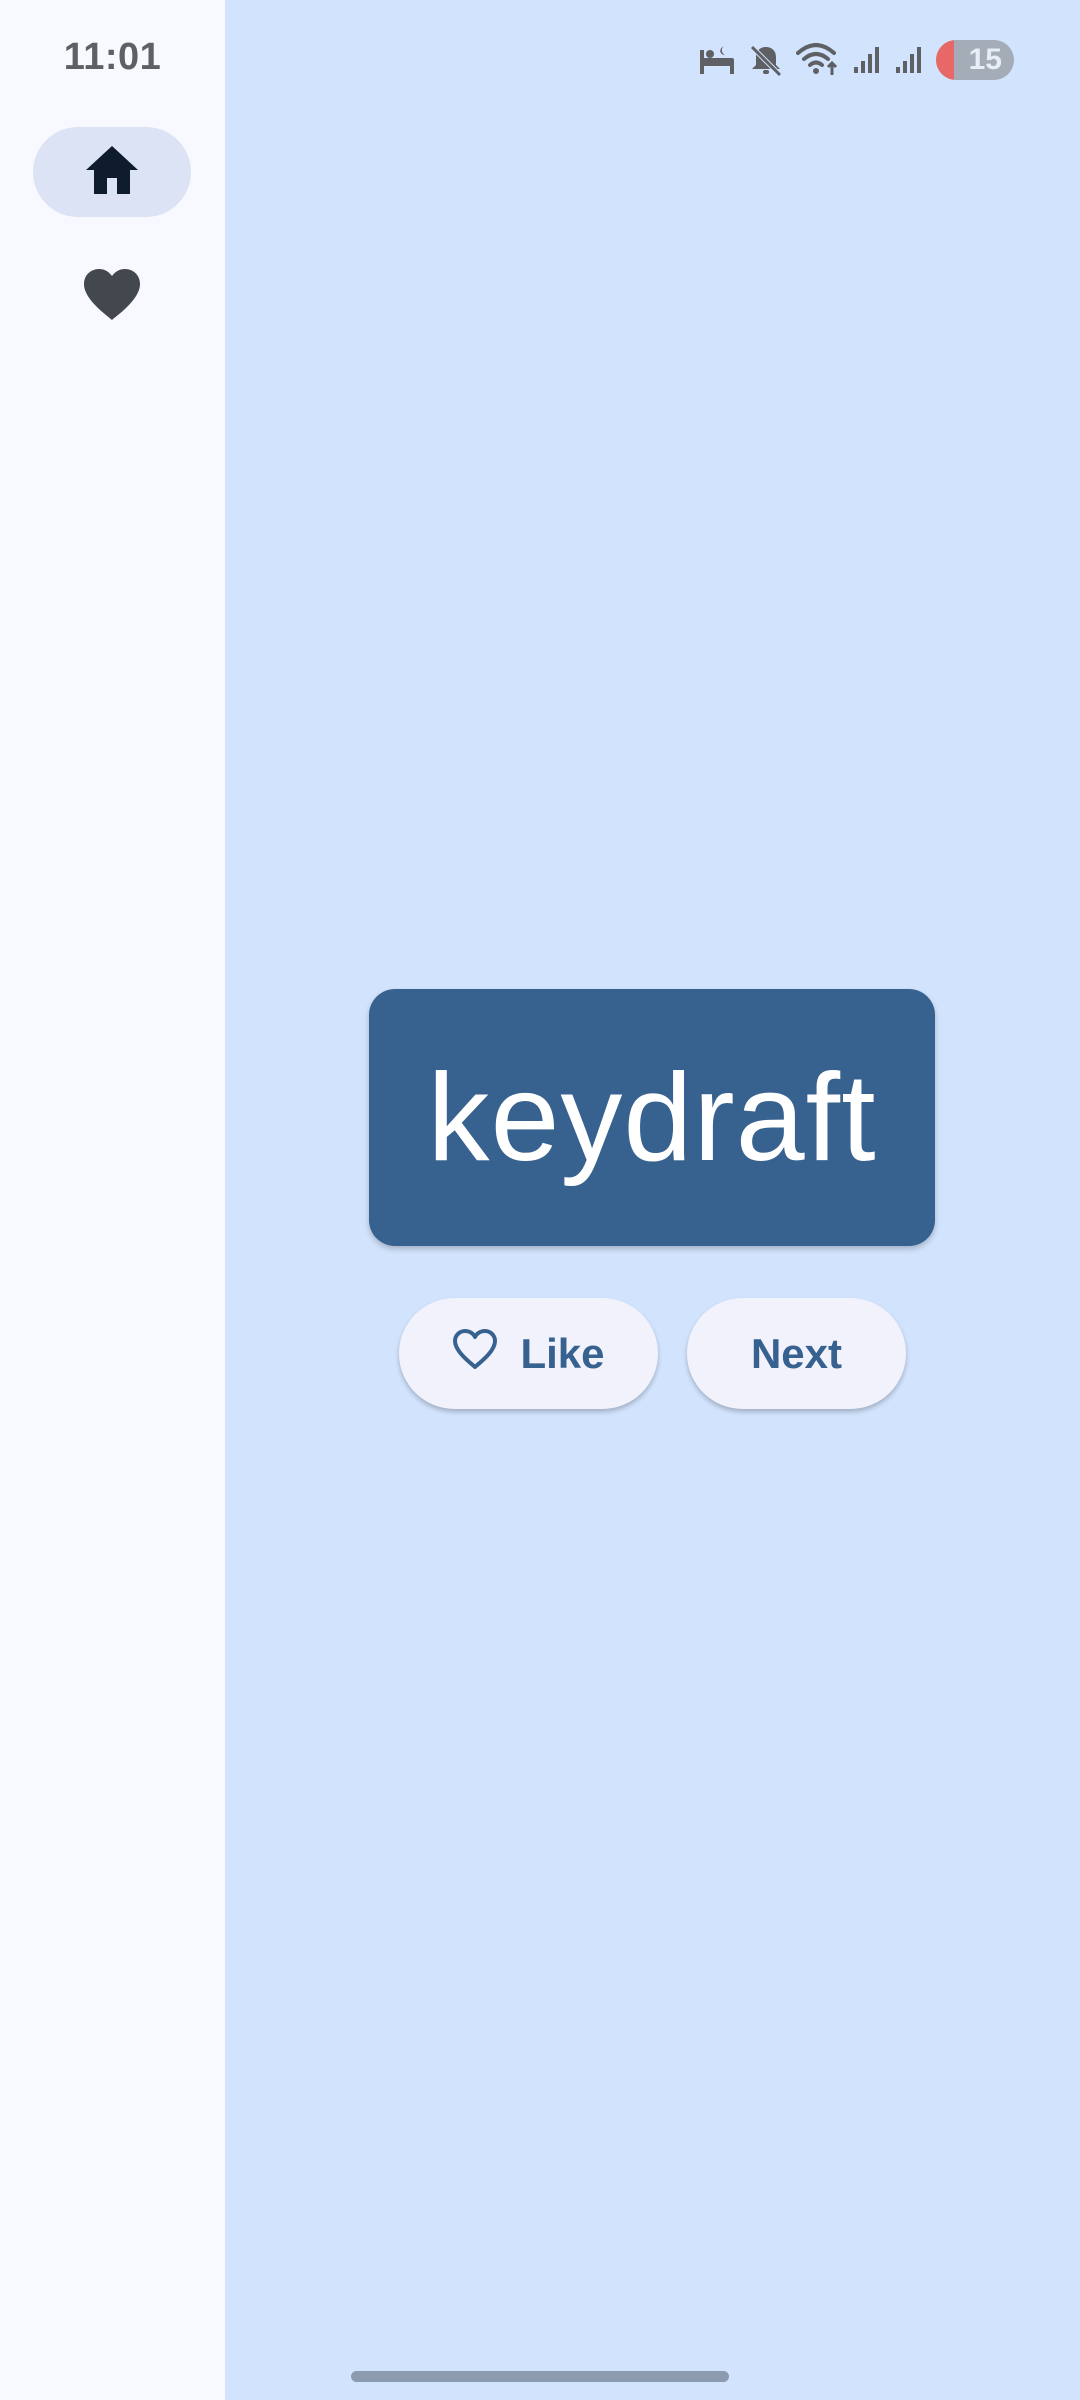  I want to click on battery-low-indicator, so click(945, 60).